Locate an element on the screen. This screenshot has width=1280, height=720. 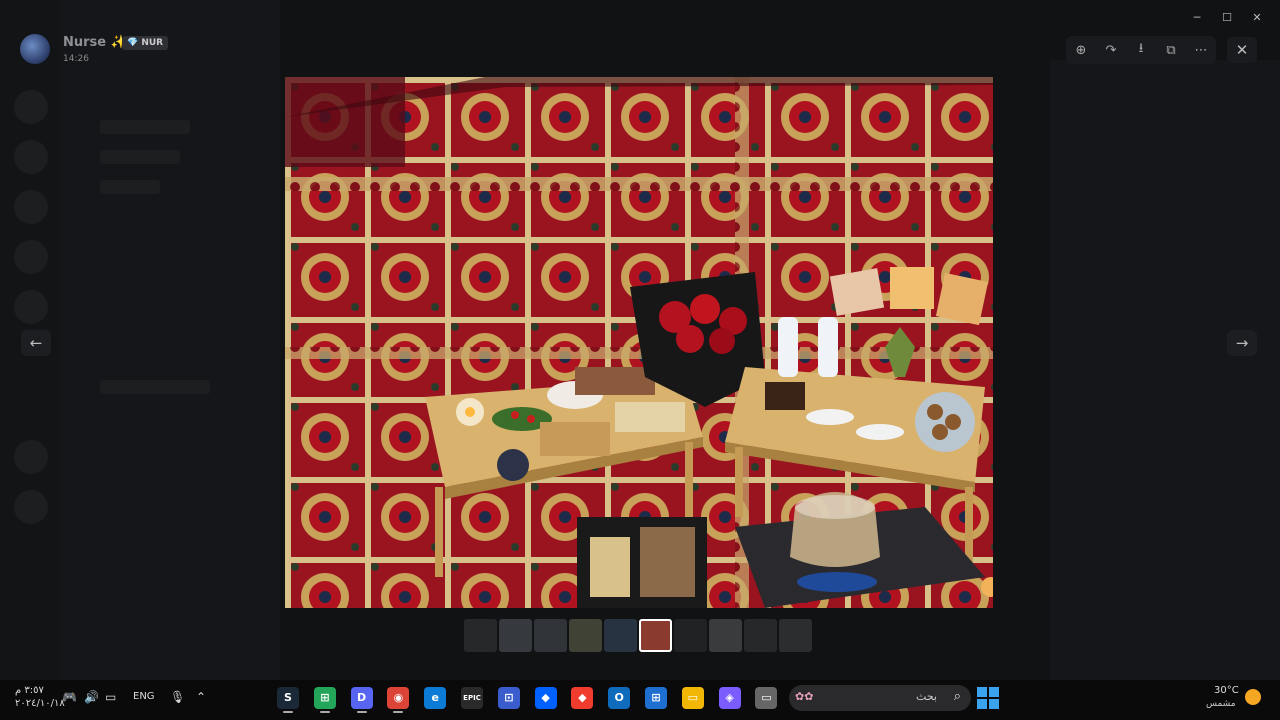
taskbar-app-blue-icon: ⊡ is located at coordinates (508, 698).